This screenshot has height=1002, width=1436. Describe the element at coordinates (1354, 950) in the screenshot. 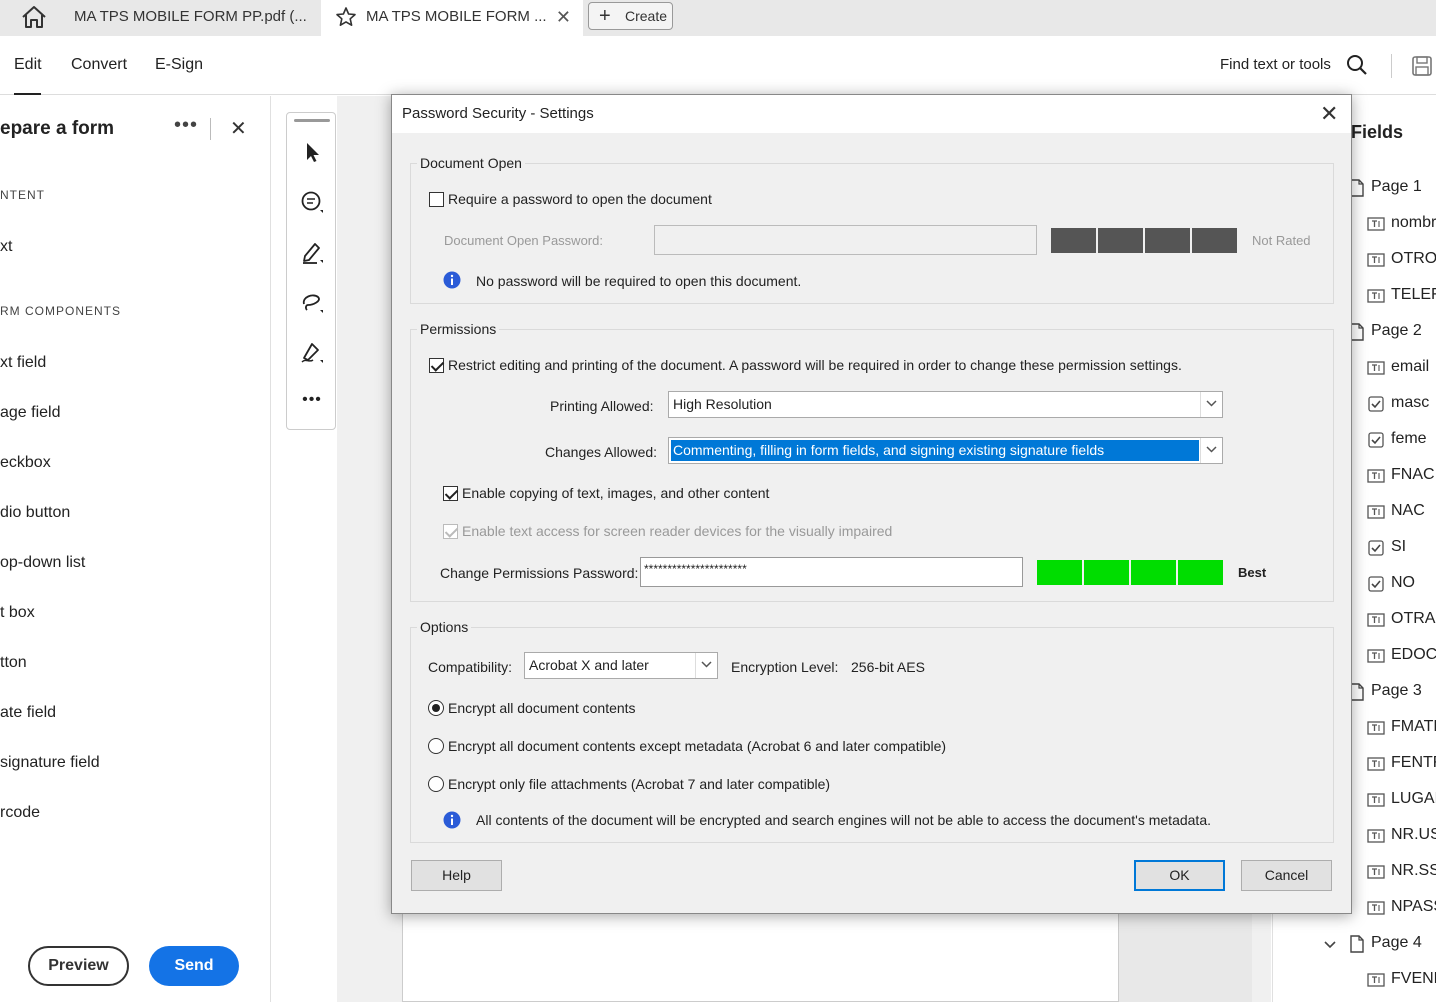

I see `fields-page-row: Page 4` at that location.